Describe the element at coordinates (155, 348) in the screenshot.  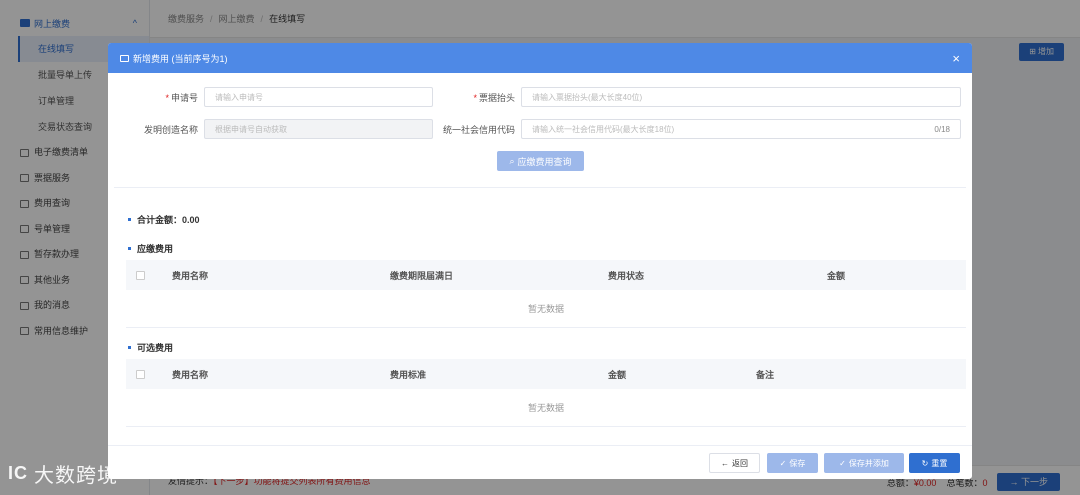
I see `optional-fees-title: 可选费用` at that location.